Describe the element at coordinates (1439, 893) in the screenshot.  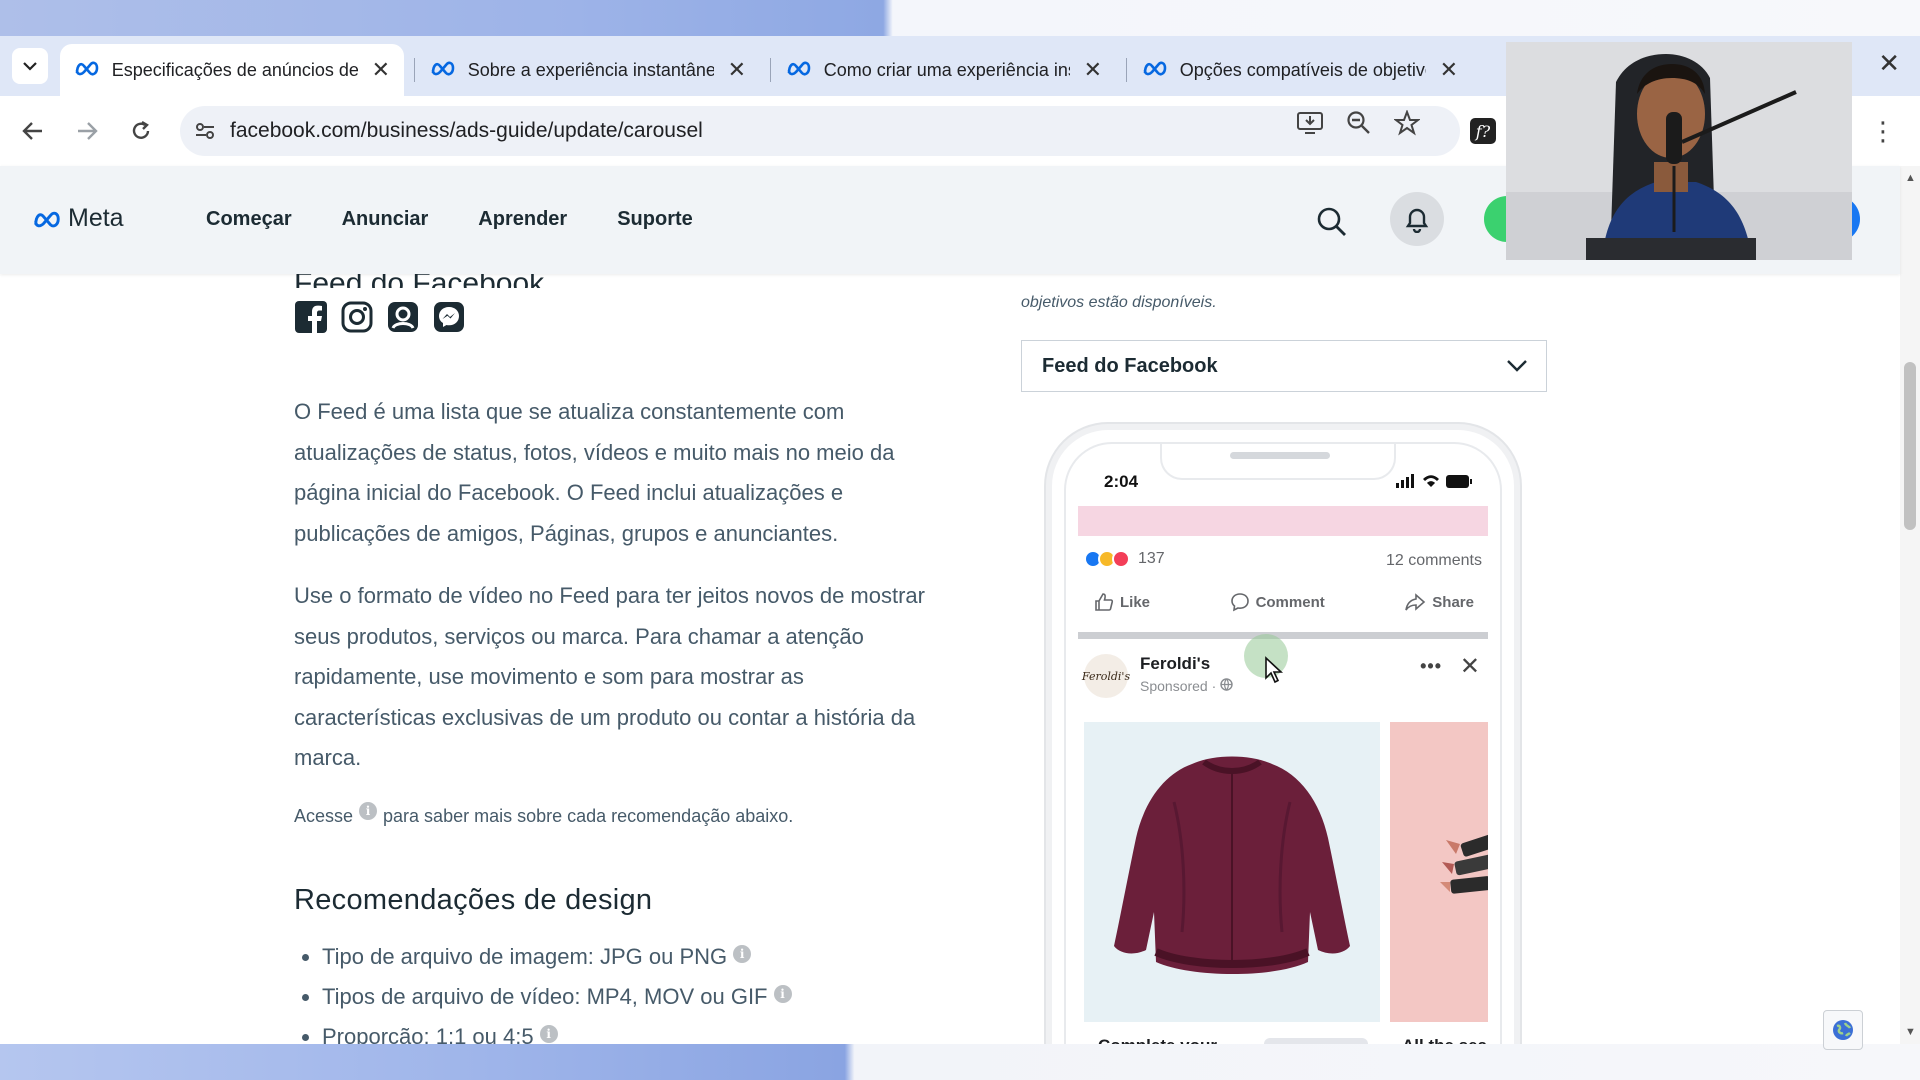
I see `carousel-card-2: All the sea` at that location.